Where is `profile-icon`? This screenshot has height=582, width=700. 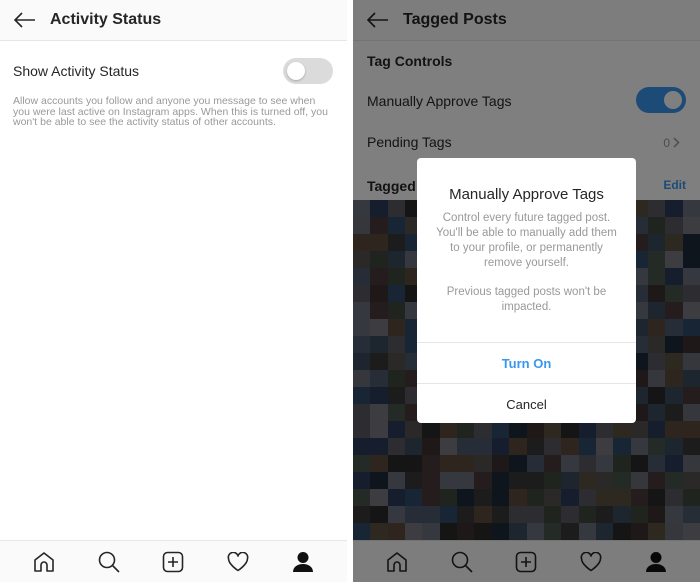
profile-icon is located at coordinates (302, 561).